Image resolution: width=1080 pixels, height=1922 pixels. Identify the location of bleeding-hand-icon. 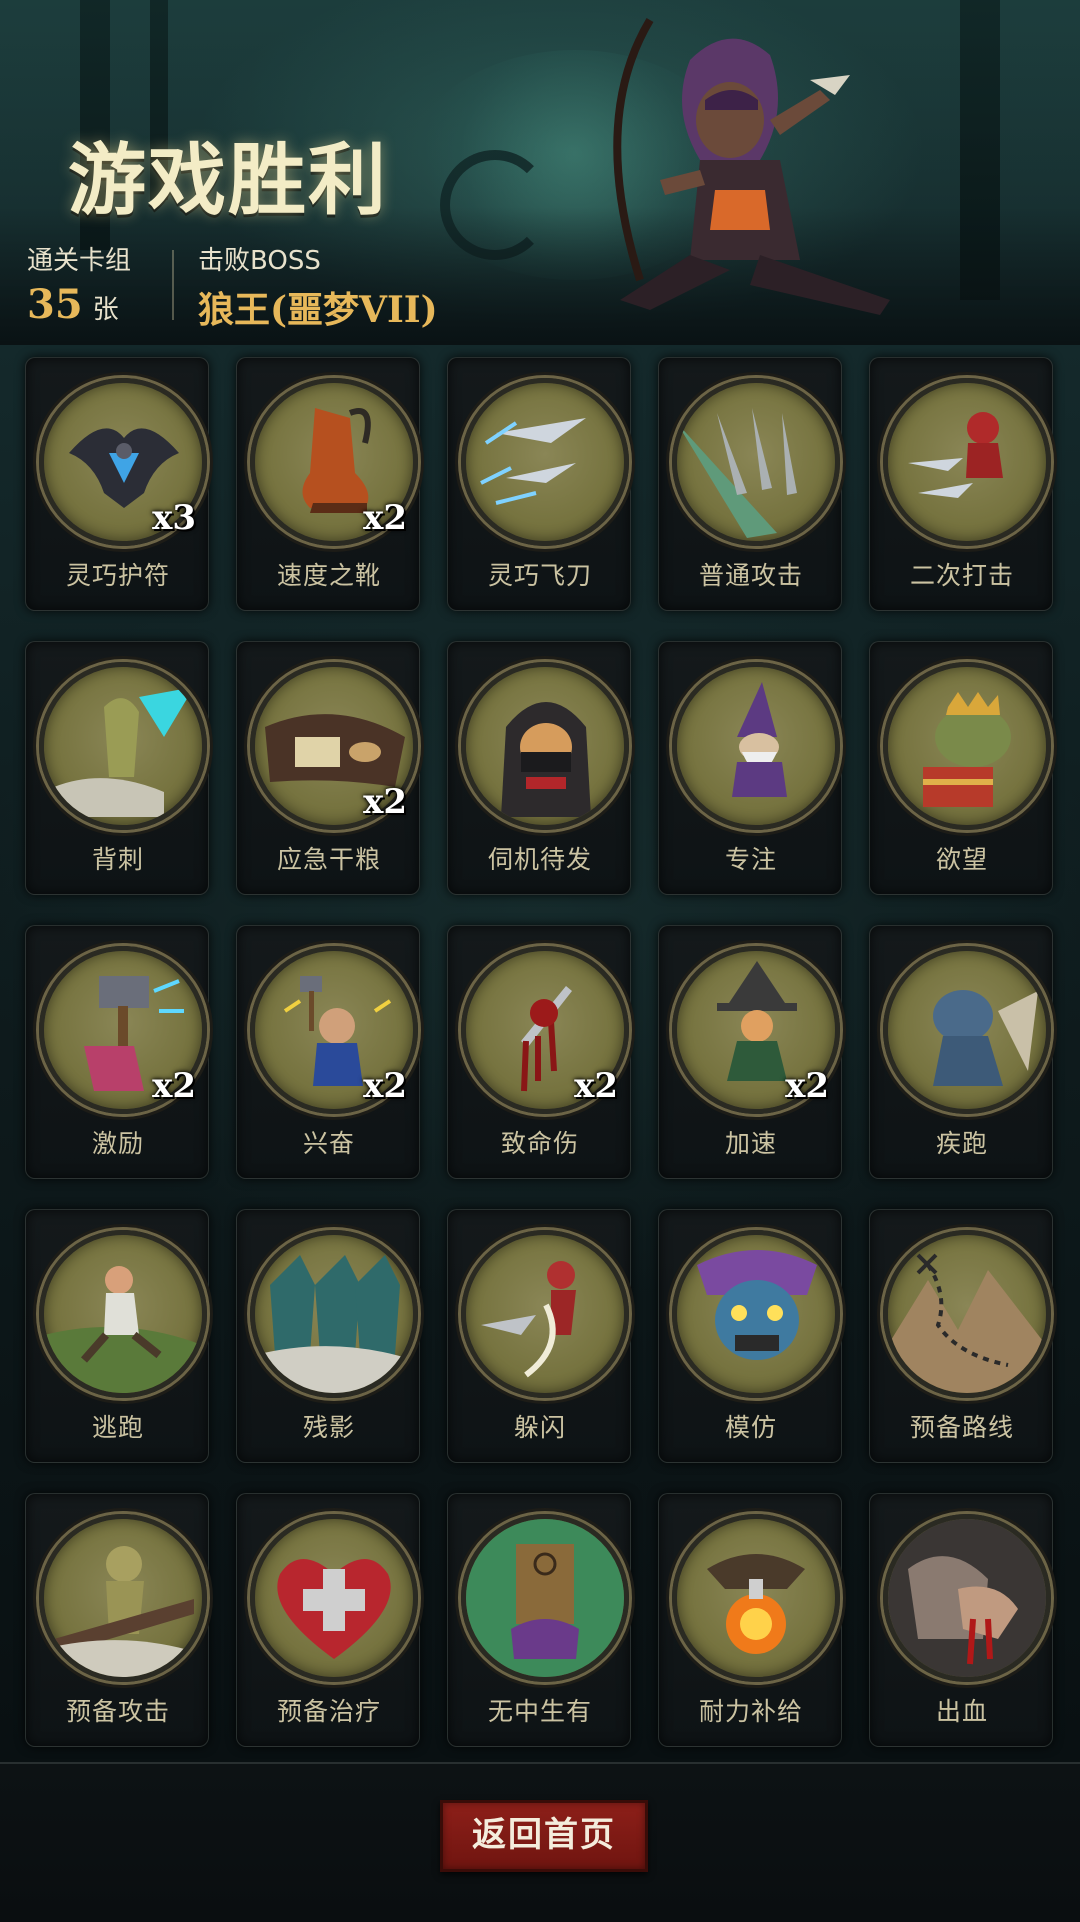
(967, 1598).